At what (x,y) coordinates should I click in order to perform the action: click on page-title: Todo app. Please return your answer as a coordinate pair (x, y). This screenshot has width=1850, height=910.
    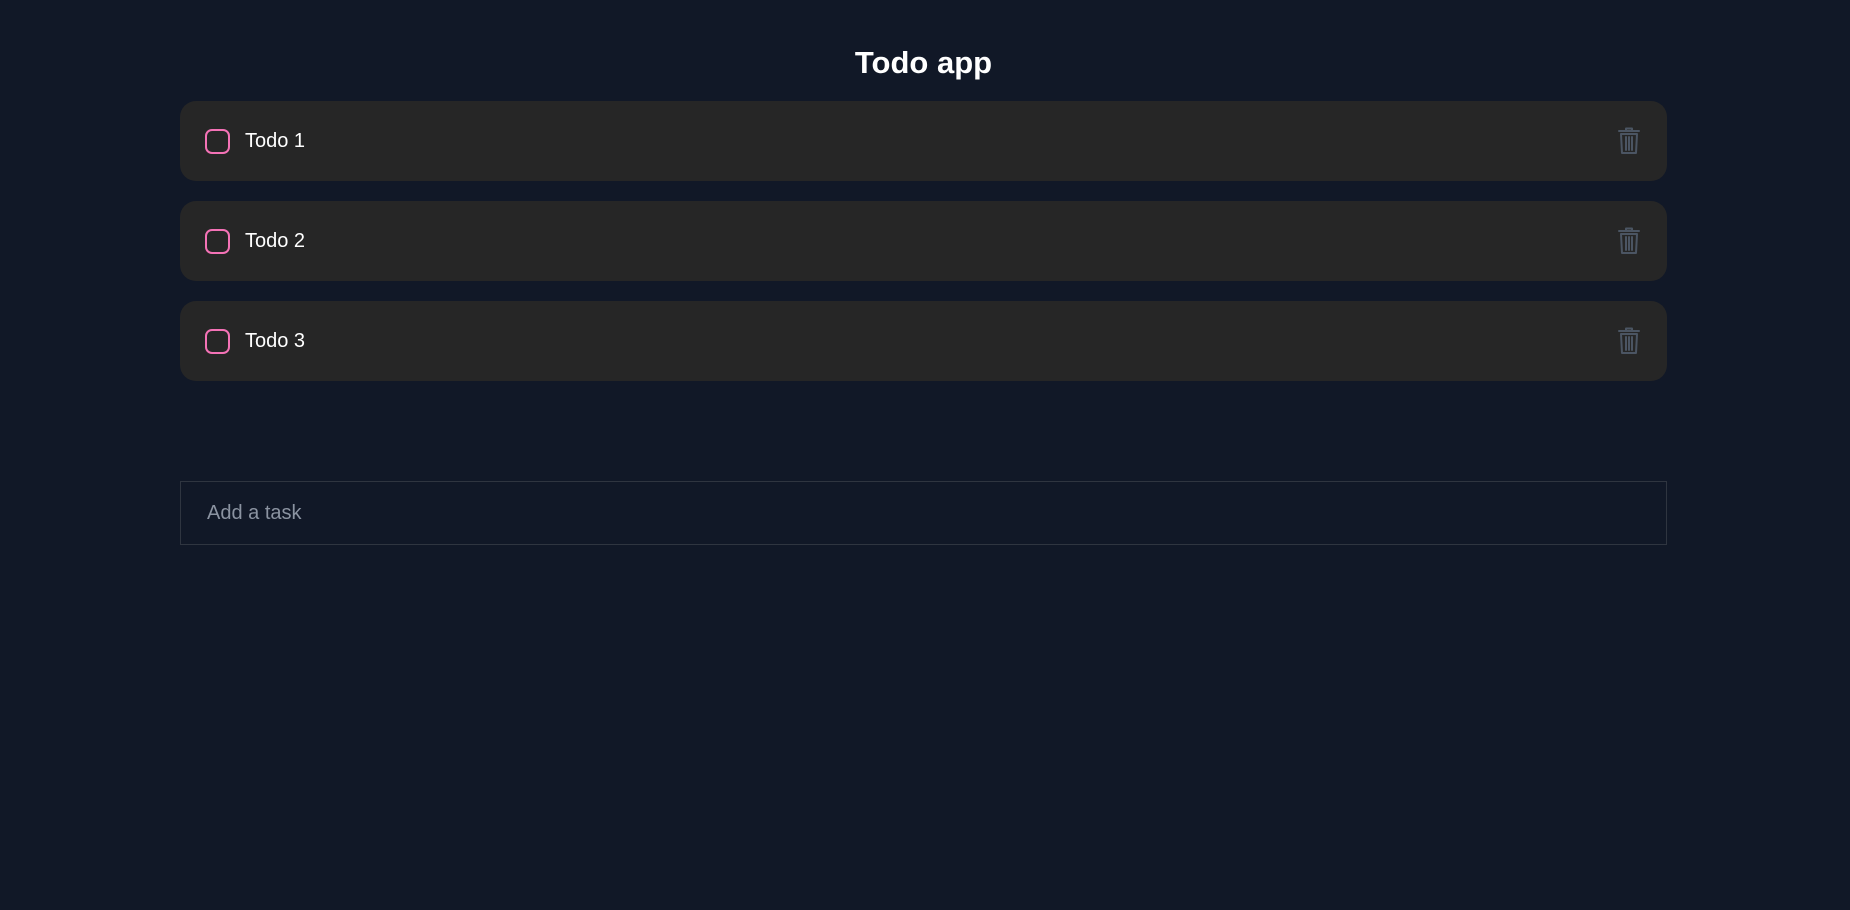
    Looking at the image, I should click on (923, 62).